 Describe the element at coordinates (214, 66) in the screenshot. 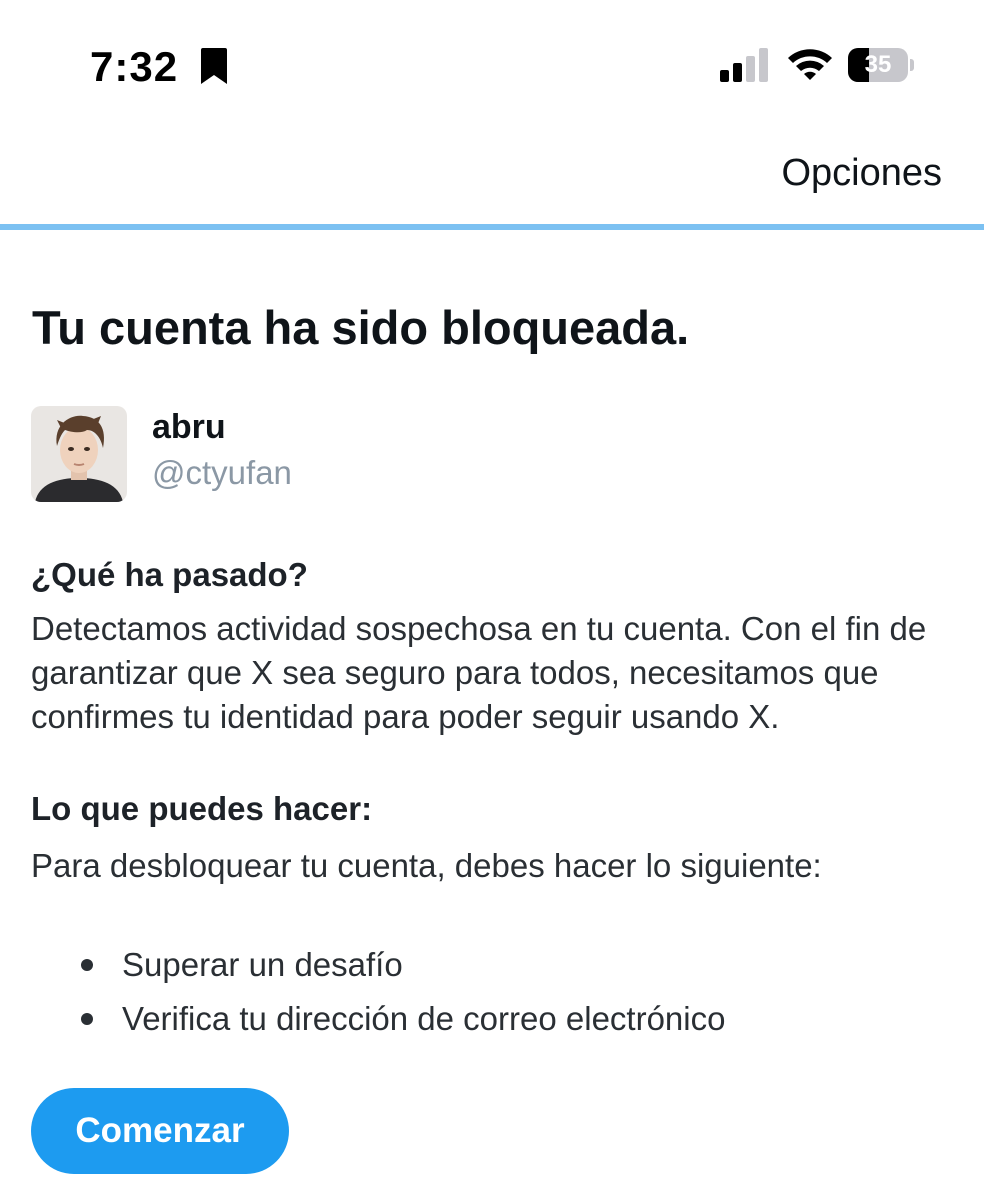

I see `bookmark-icon` at that location.